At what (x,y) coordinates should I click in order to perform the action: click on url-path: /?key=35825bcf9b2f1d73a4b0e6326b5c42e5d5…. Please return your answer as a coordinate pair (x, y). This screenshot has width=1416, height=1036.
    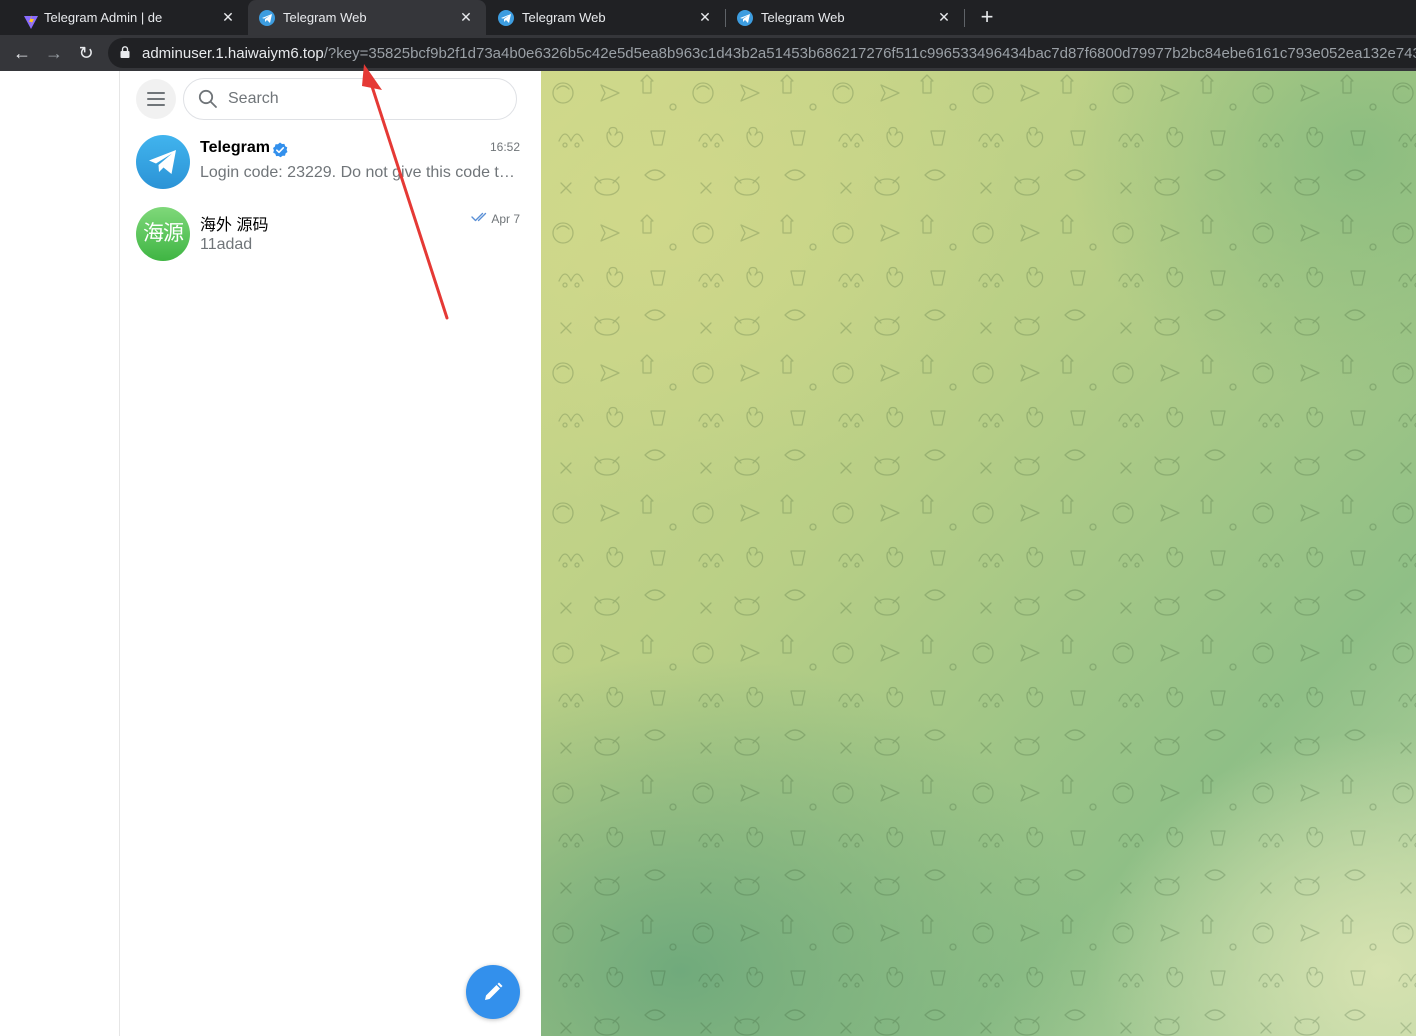
    Looking at the image, I should click on (869, 53).